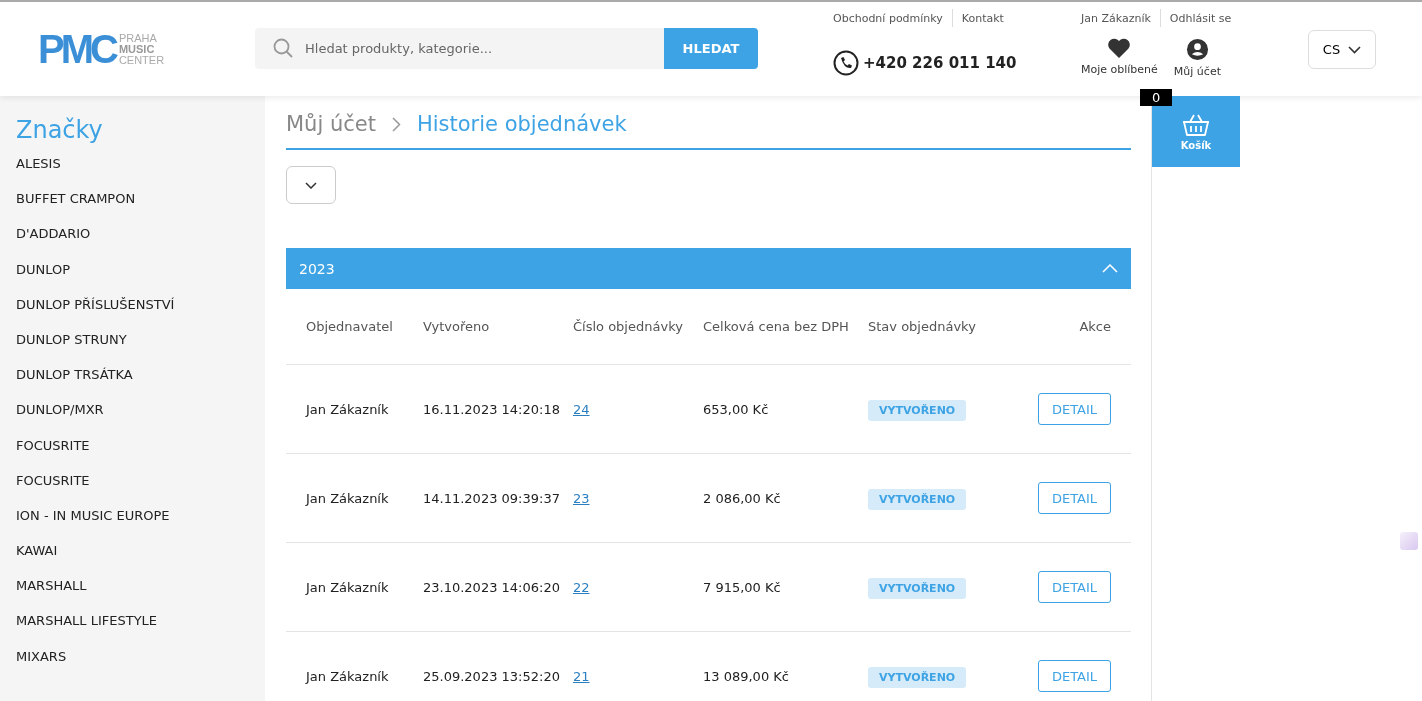  What do you see at coordinates (457, 326) in the screenshot?
I see `column-header: Vytvořeno` at bounding box center [457, 326].